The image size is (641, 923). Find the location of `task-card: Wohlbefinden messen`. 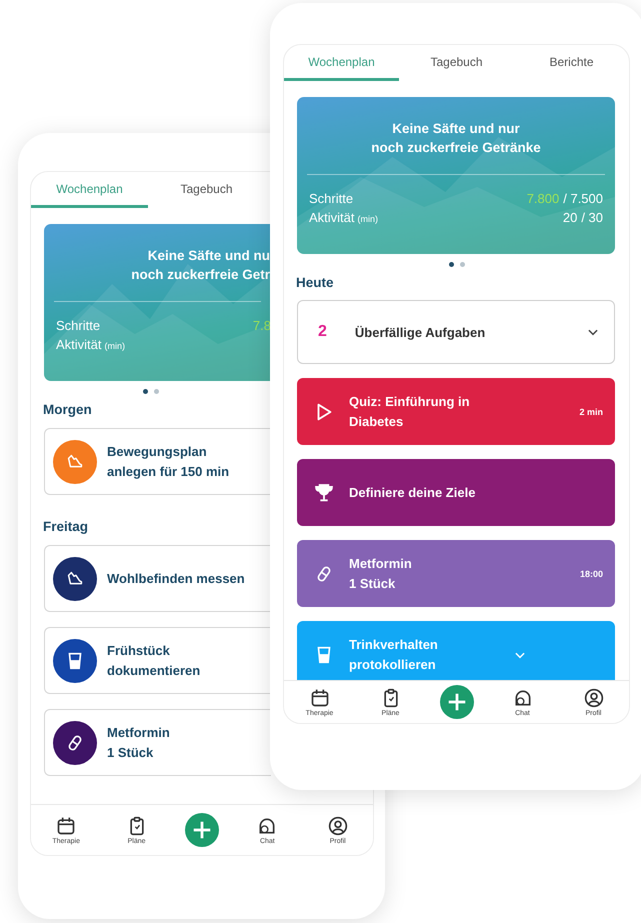

task-card: Wohlbefinden messen is located at coordinates (157, 578).